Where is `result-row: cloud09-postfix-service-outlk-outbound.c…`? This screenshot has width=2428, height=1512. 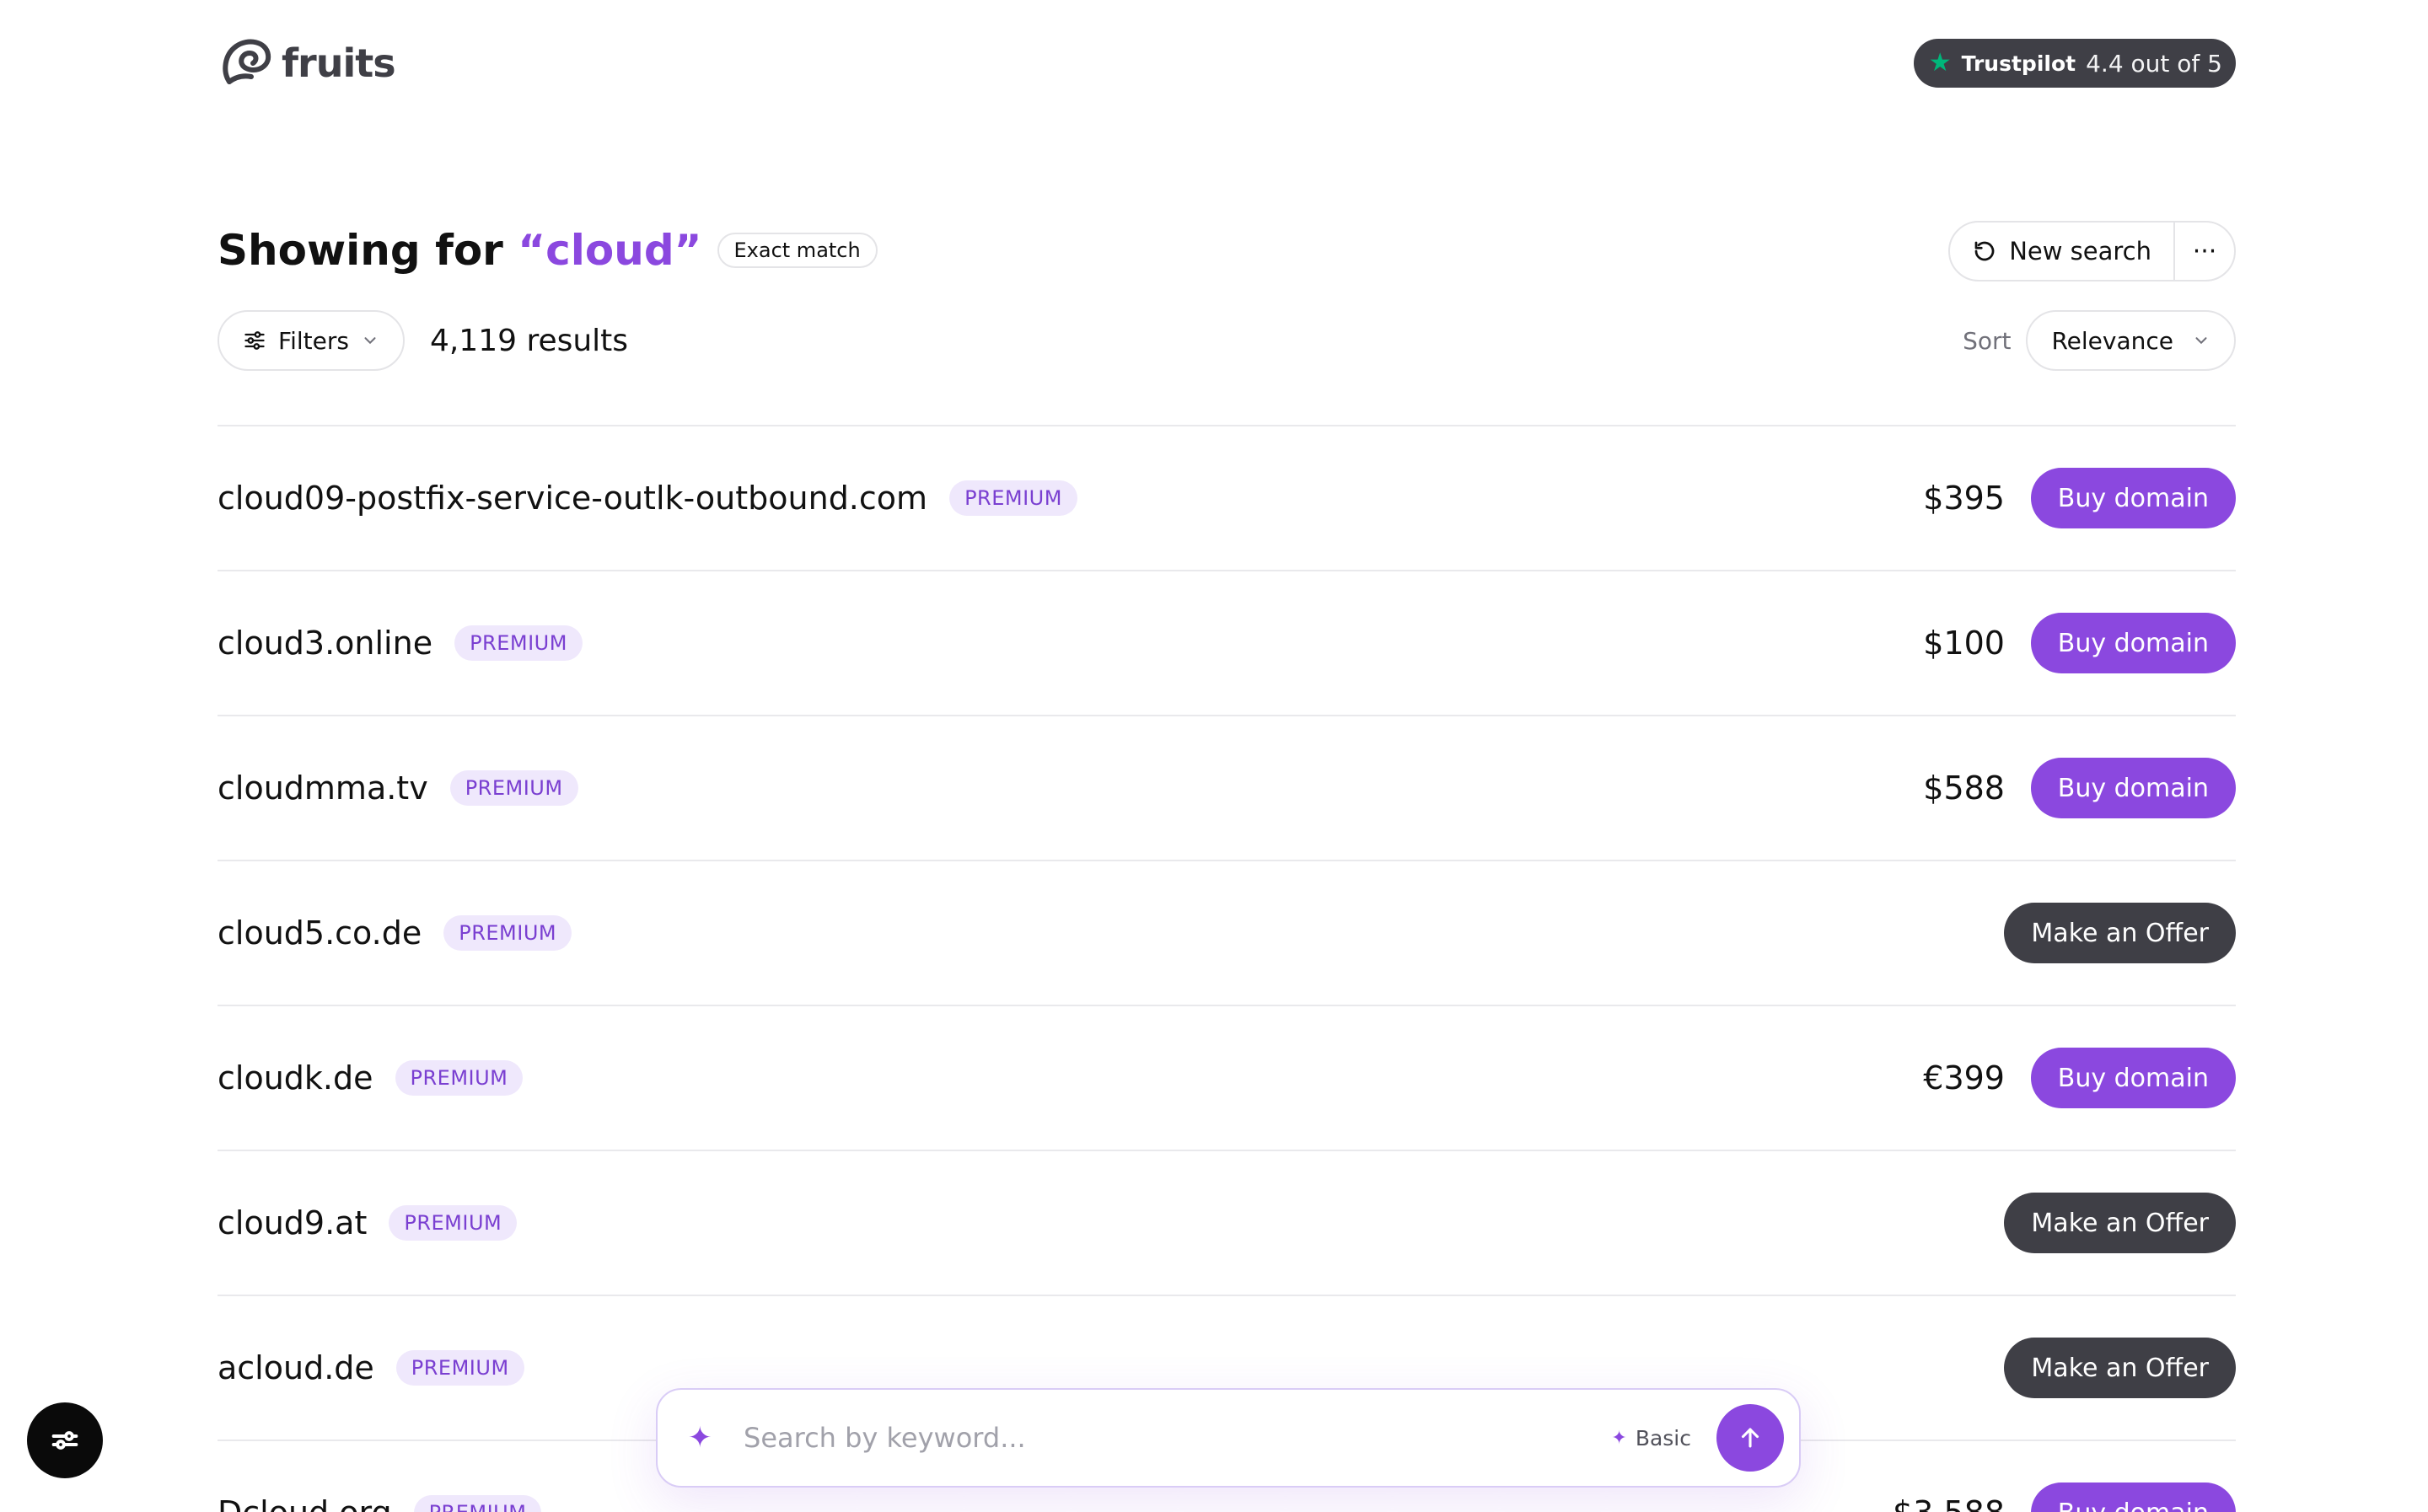 result-row: cloud09-postfix-service-outlk-outbound.c… is located at coordinates (1227, 498).